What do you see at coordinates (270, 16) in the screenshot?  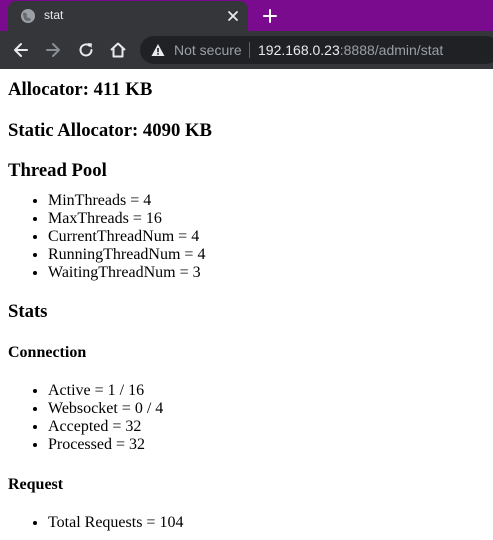 I see `new-tab-button` at bounding box center [270, 16].